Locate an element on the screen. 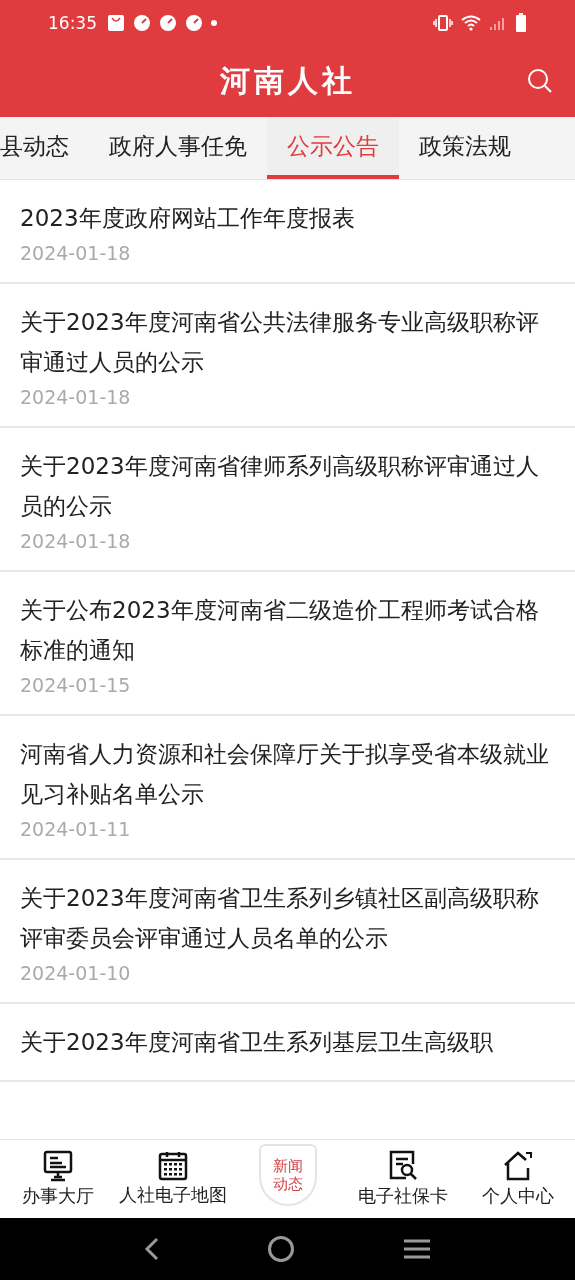 This screenshot has height=1280, width=575. article-date: 2024-01-15 is located at coordinates (76, 685).